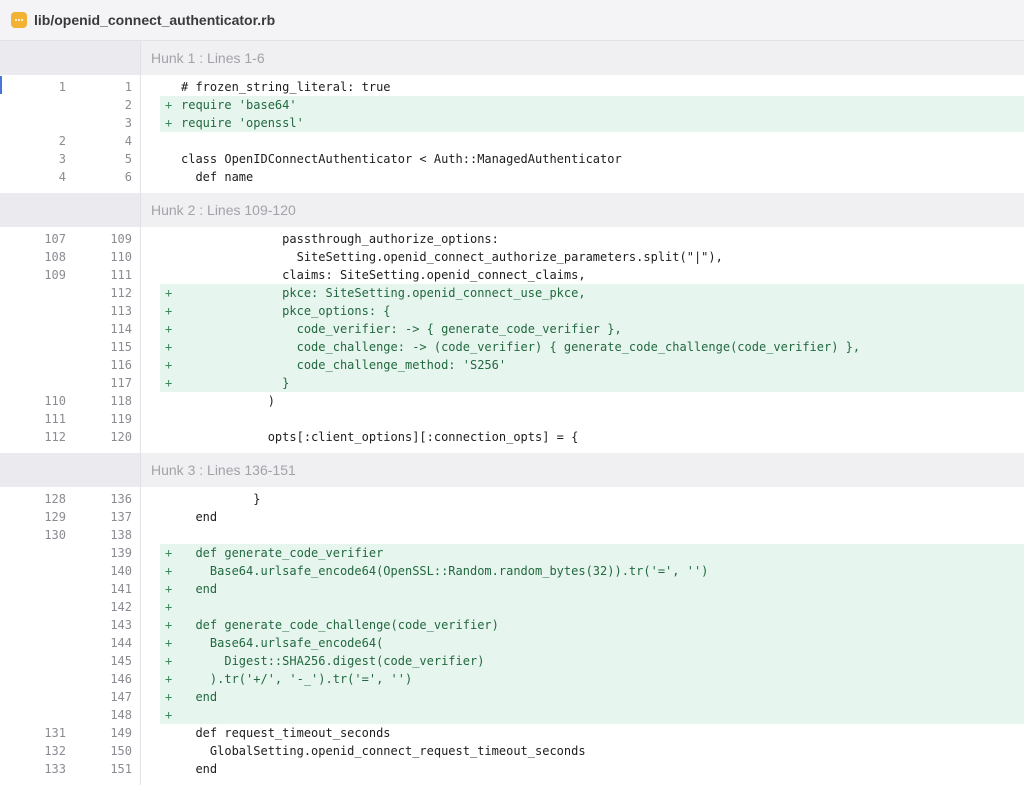 This screenshot has width=1024, height=793. I want to click on old-line-number: 107, so click(55, 239).